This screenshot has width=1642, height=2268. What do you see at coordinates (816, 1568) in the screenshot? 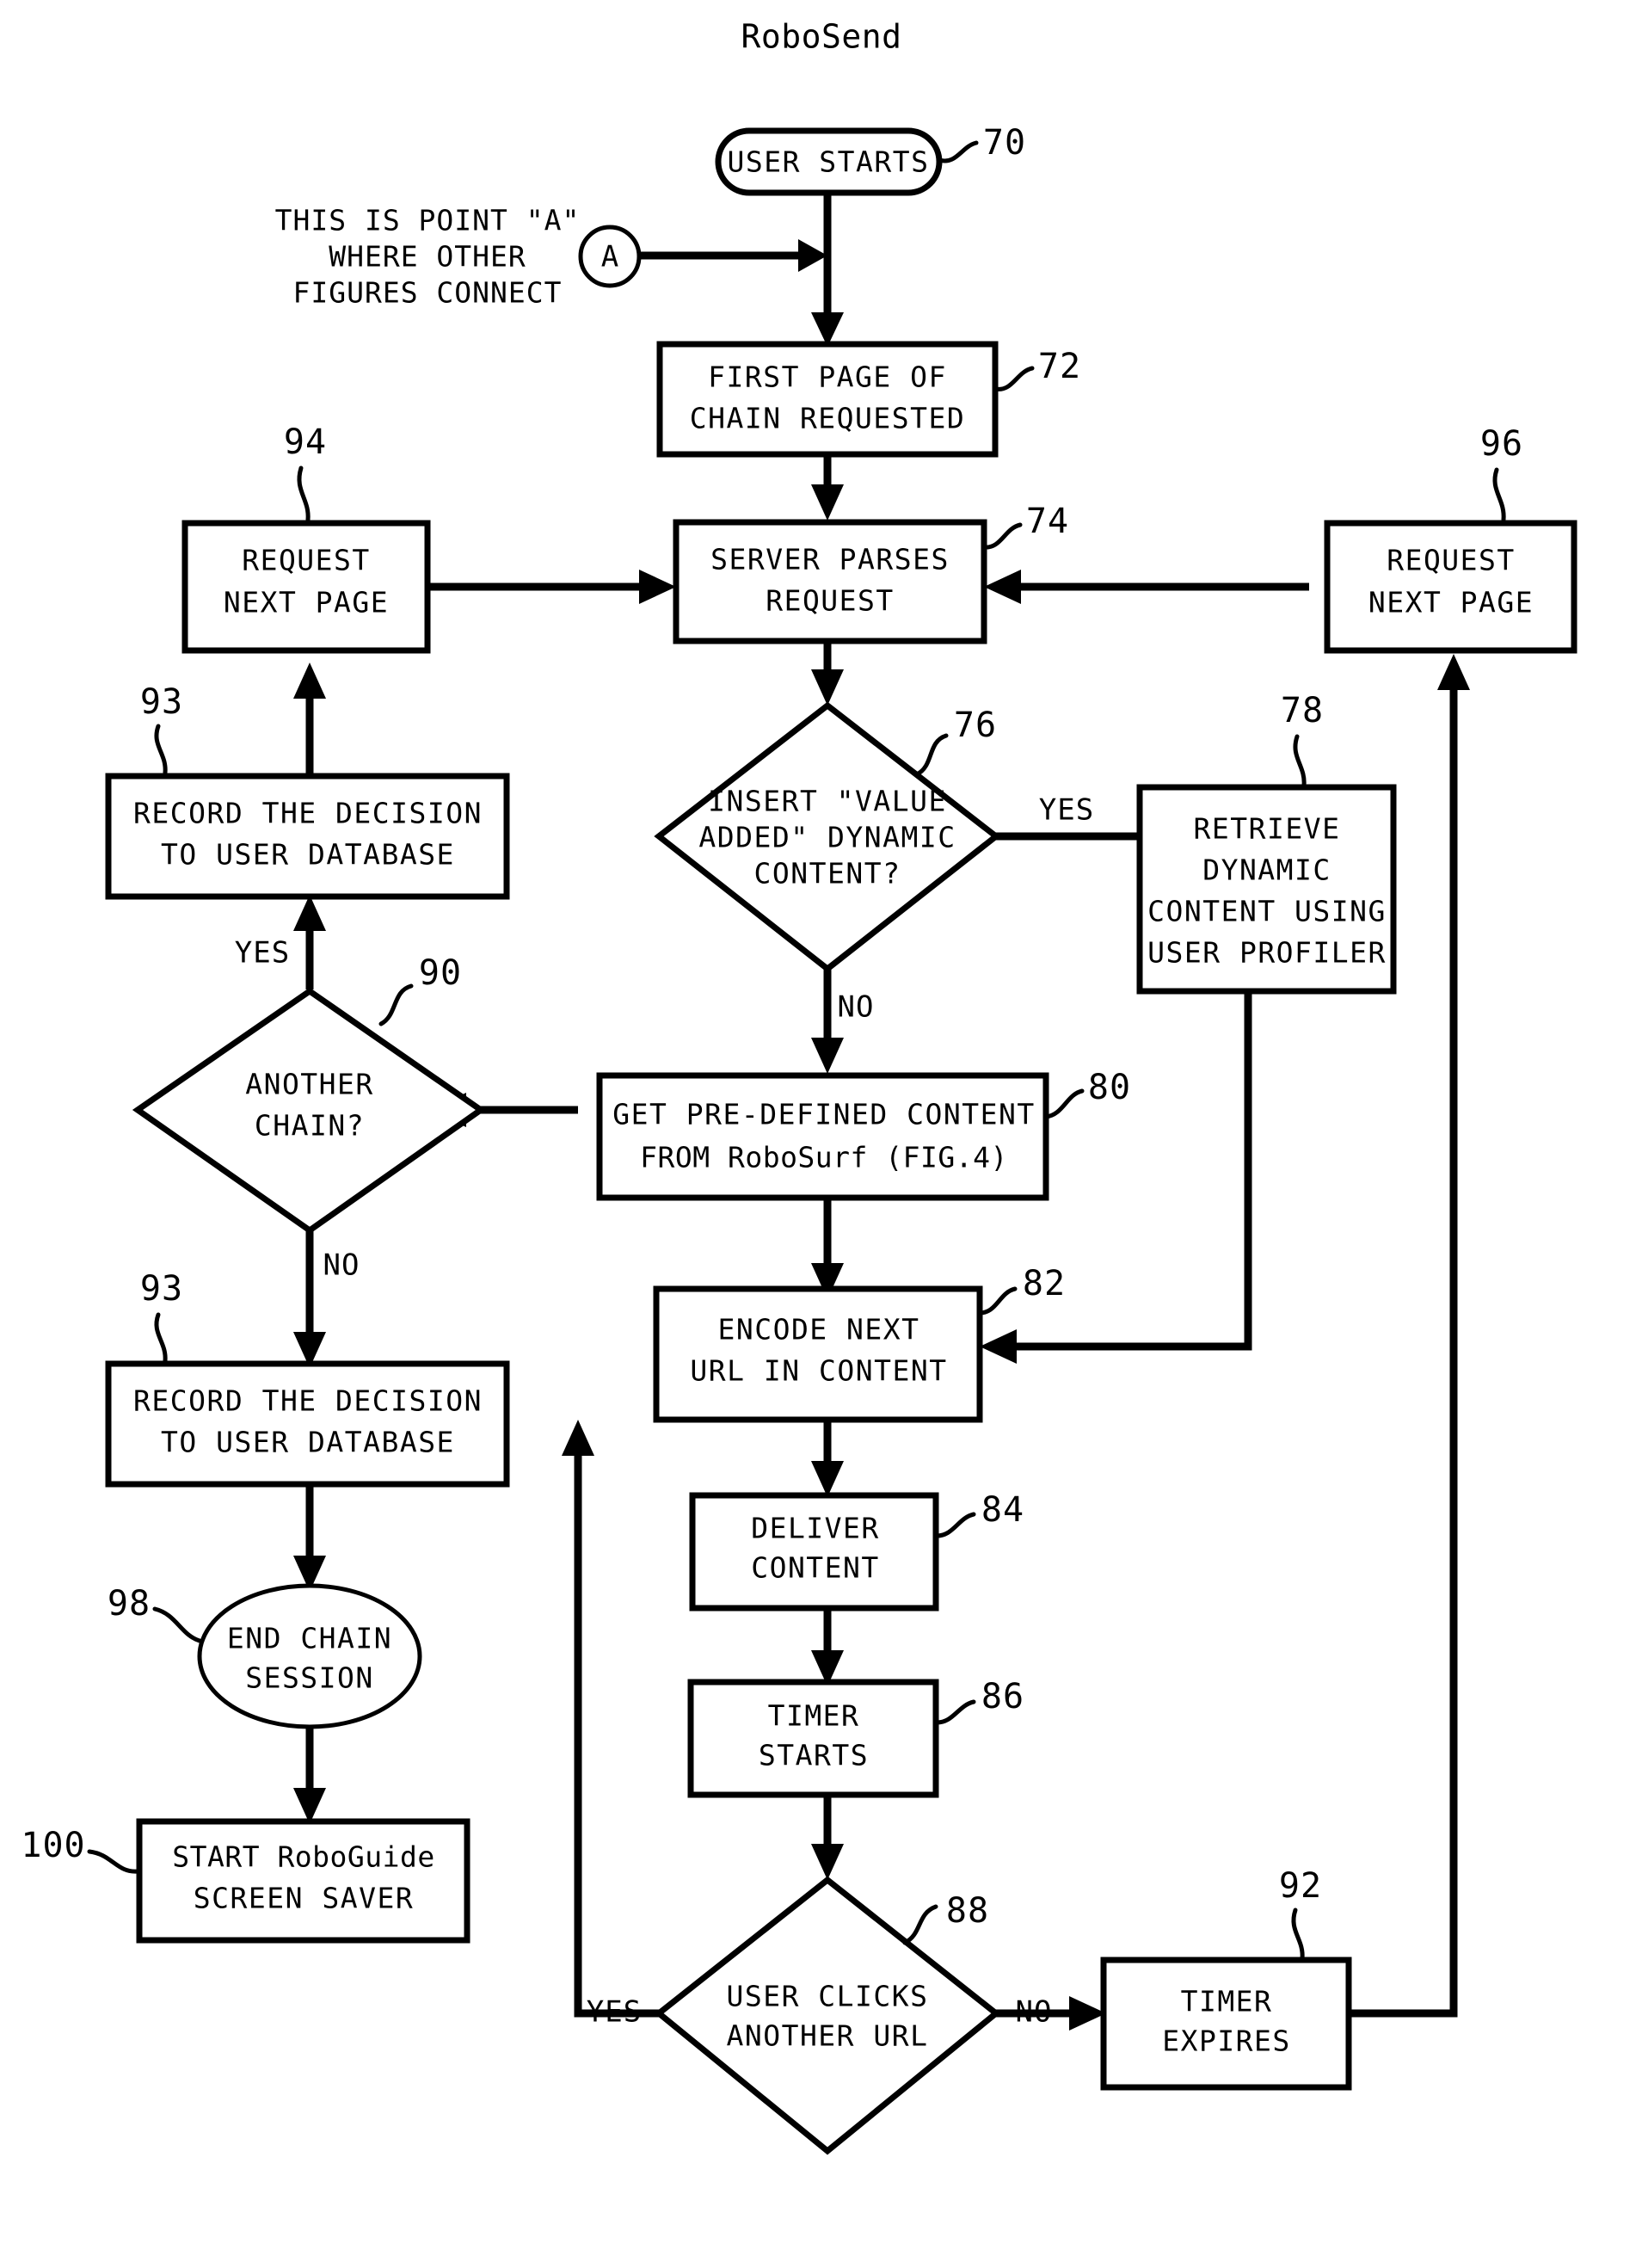
I see `node-deliver-content-line2: CONTENT` at bounding box center [816, 1568].